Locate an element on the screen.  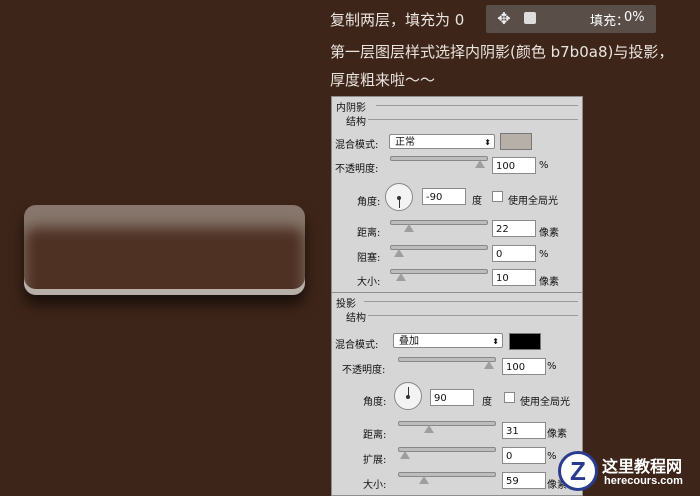
spread-slider-thumb is located at coordinates (405, 455).